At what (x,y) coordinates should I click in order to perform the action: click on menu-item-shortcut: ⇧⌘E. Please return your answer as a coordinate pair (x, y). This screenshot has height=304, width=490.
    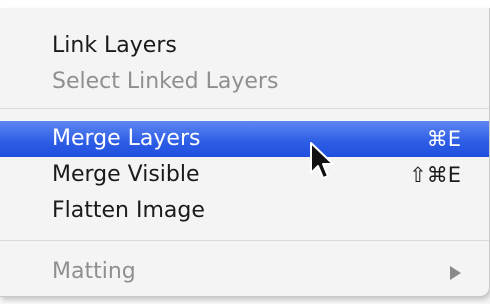
    Looking at the image, I should click on (435, 175).